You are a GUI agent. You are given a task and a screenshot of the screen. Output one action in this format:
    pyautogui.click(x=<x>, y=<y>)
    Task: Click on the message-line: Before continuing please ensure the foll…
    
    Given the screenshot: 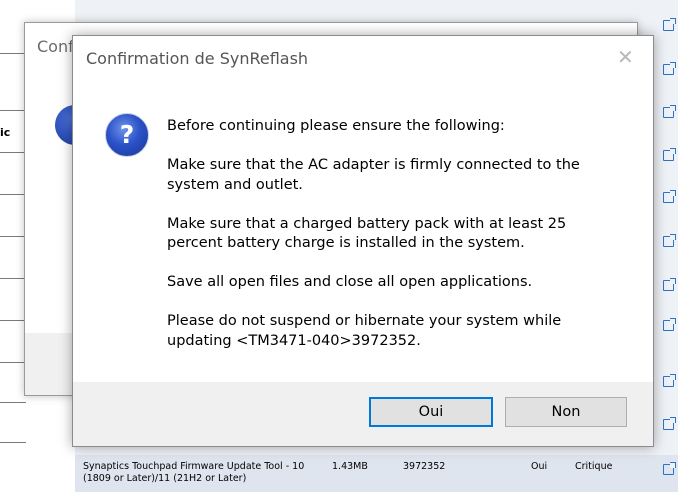 What is the action you would take?
    pyautogui.click(x=336, y=126)
    